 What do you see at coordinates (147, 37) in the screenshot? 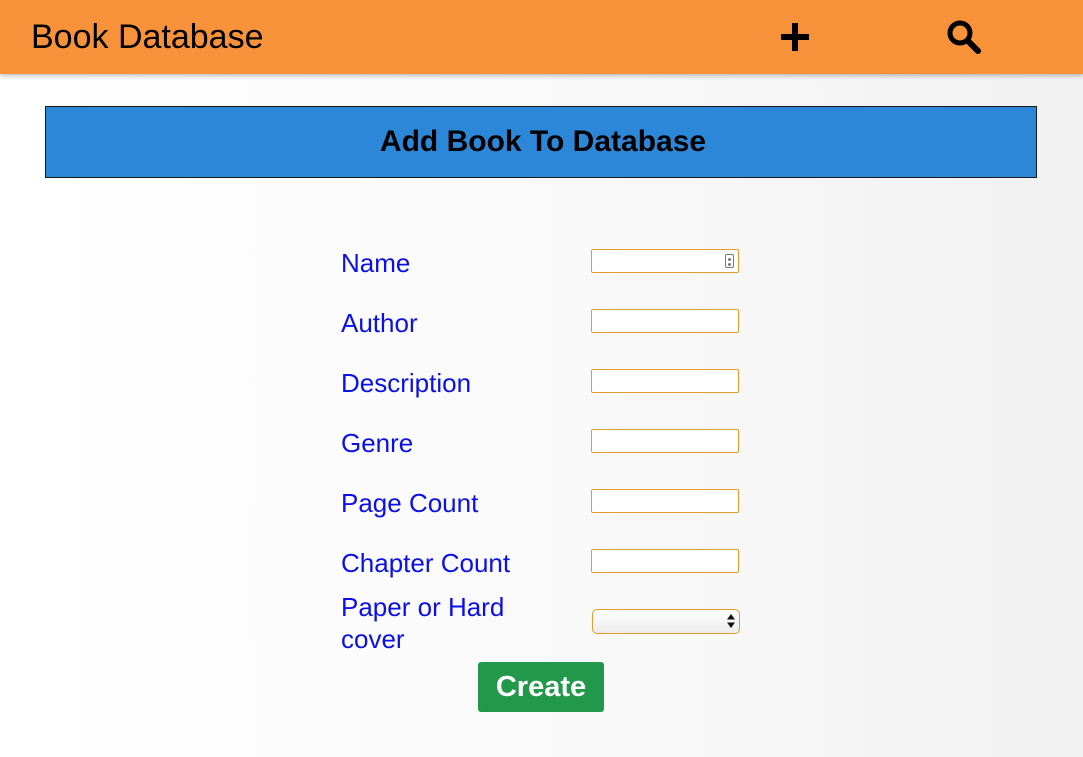
I see `app-brand: Book Database` at bounding box center [147, 37].